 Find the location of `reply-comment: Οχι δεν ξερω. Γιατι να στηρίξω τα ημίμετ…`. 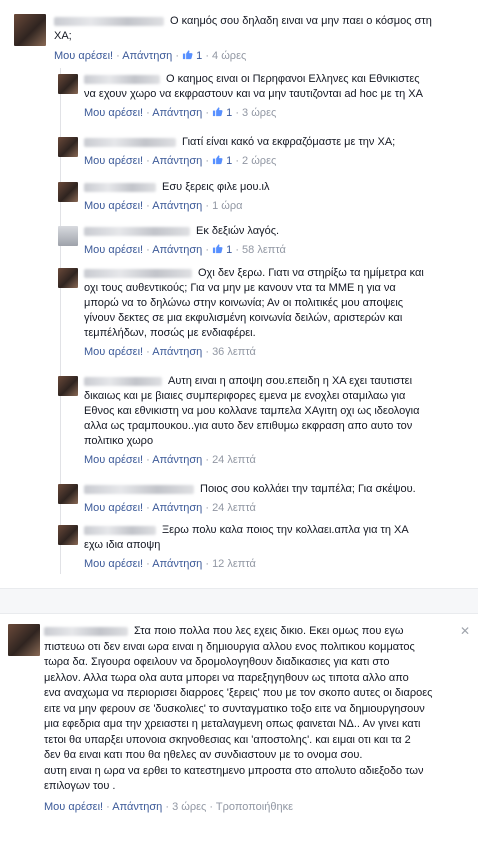

reply-comment: Οχι δεν ξερω. Γιατι να στηρίξω τα ημίμετ… is located at coordinates (254, 312).